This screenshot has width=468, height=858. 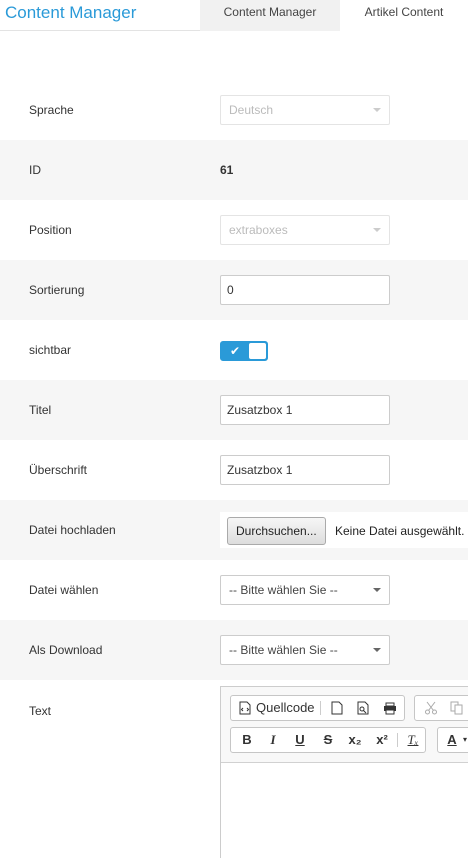 I want to click on strikethrough-button: S, so click(x=328, y=740).